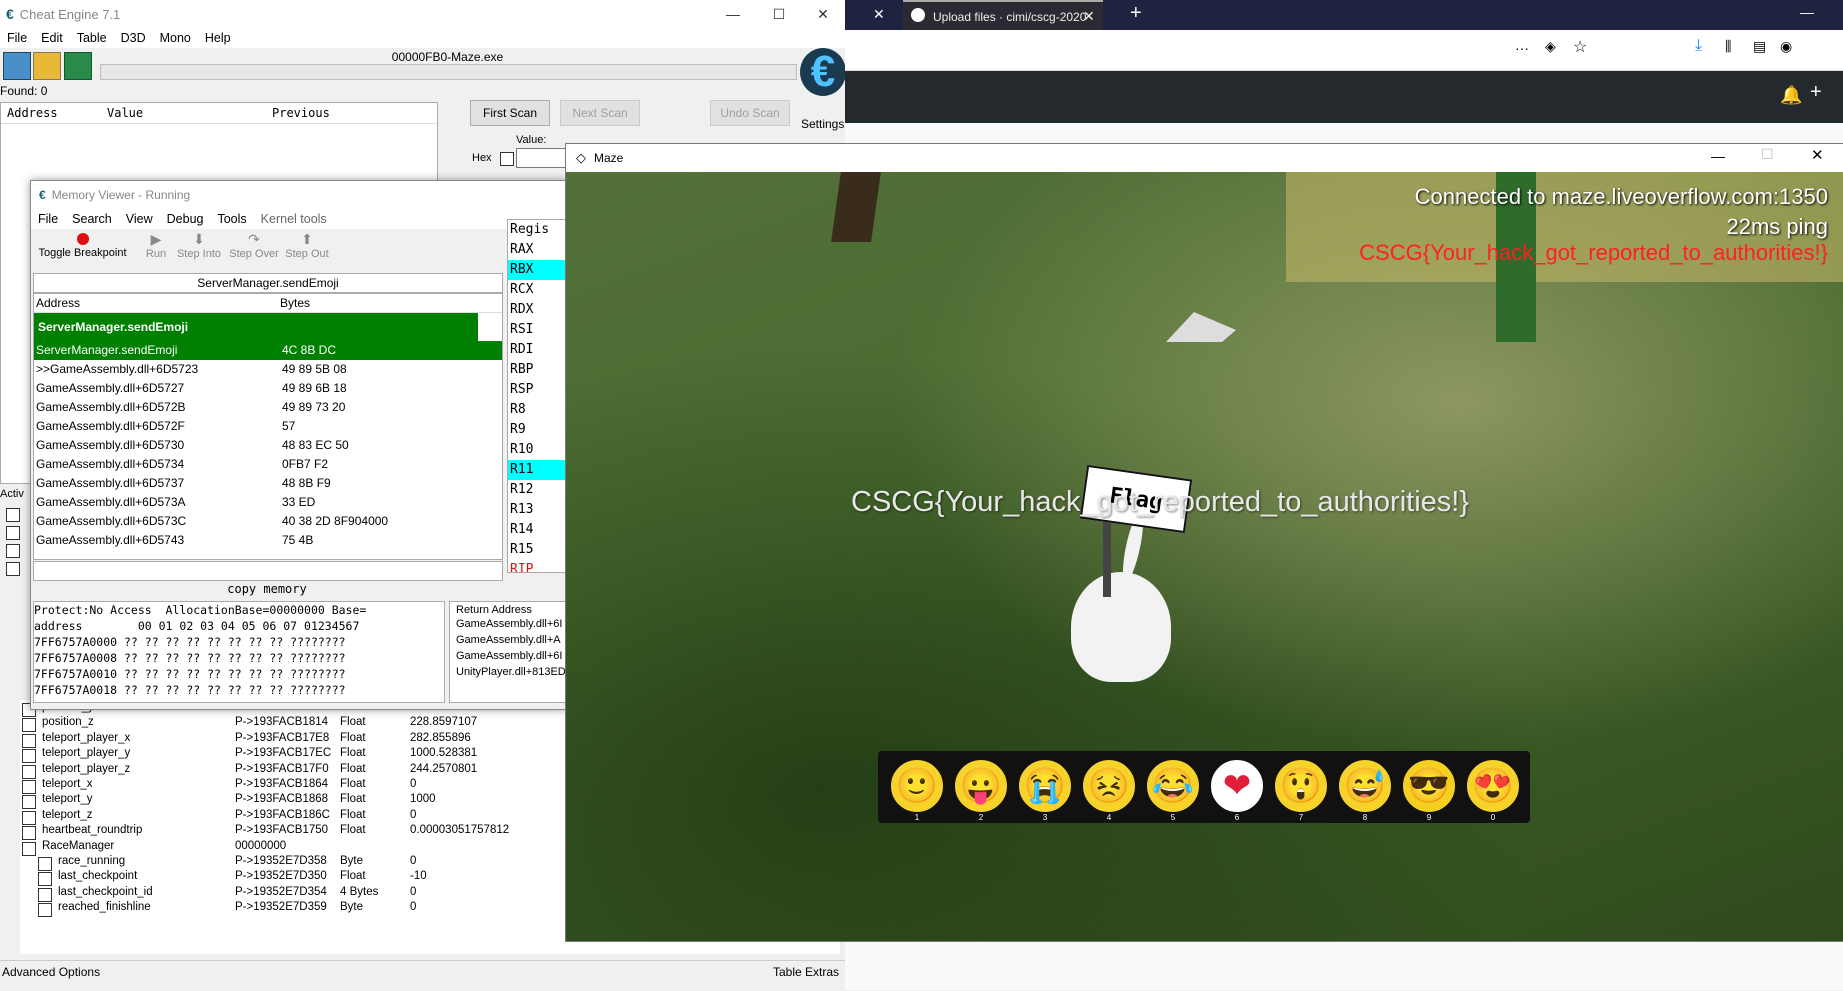 The width and height of the screenshot is (1843, 991). What do you see at coordinates (268, 483) in the screenshot?
I see `disasm-row: GameAssembly.dll+6D5737 48 8B F9` at bounding box center [268, 483].